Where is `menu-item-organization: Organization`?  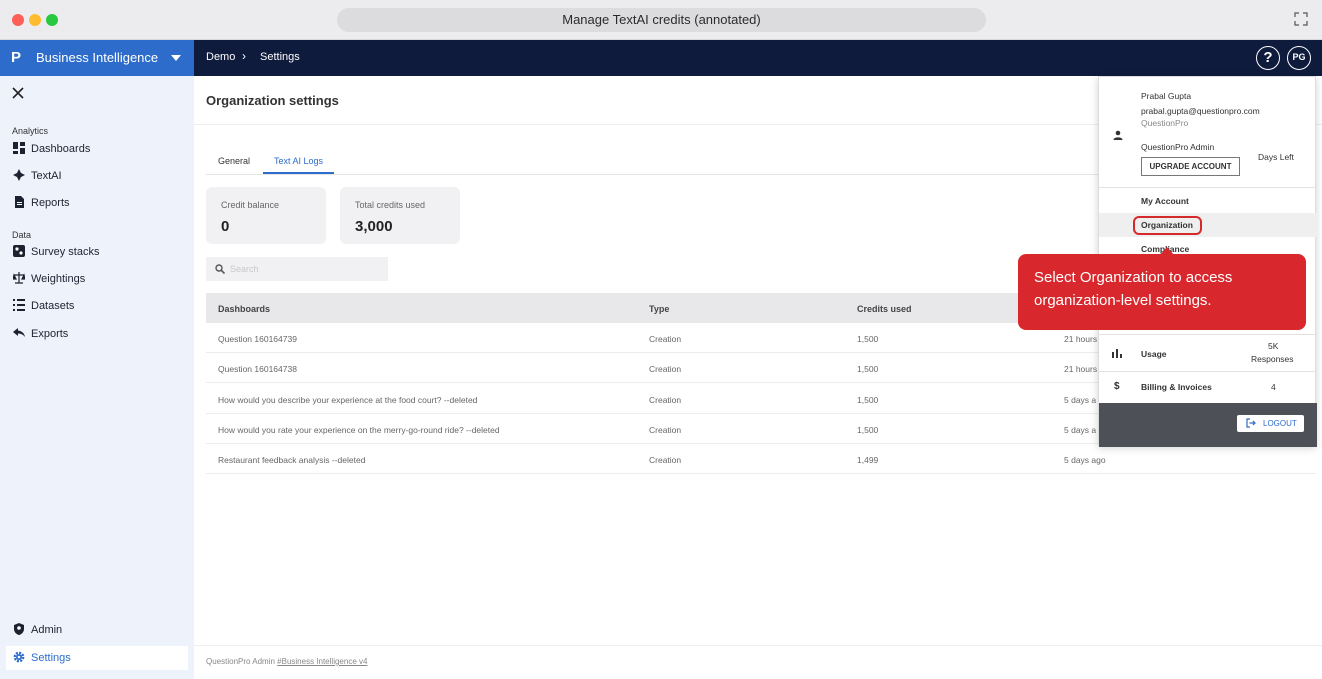 menu-item-organization: Organization is located at coordinates (1208, 225).